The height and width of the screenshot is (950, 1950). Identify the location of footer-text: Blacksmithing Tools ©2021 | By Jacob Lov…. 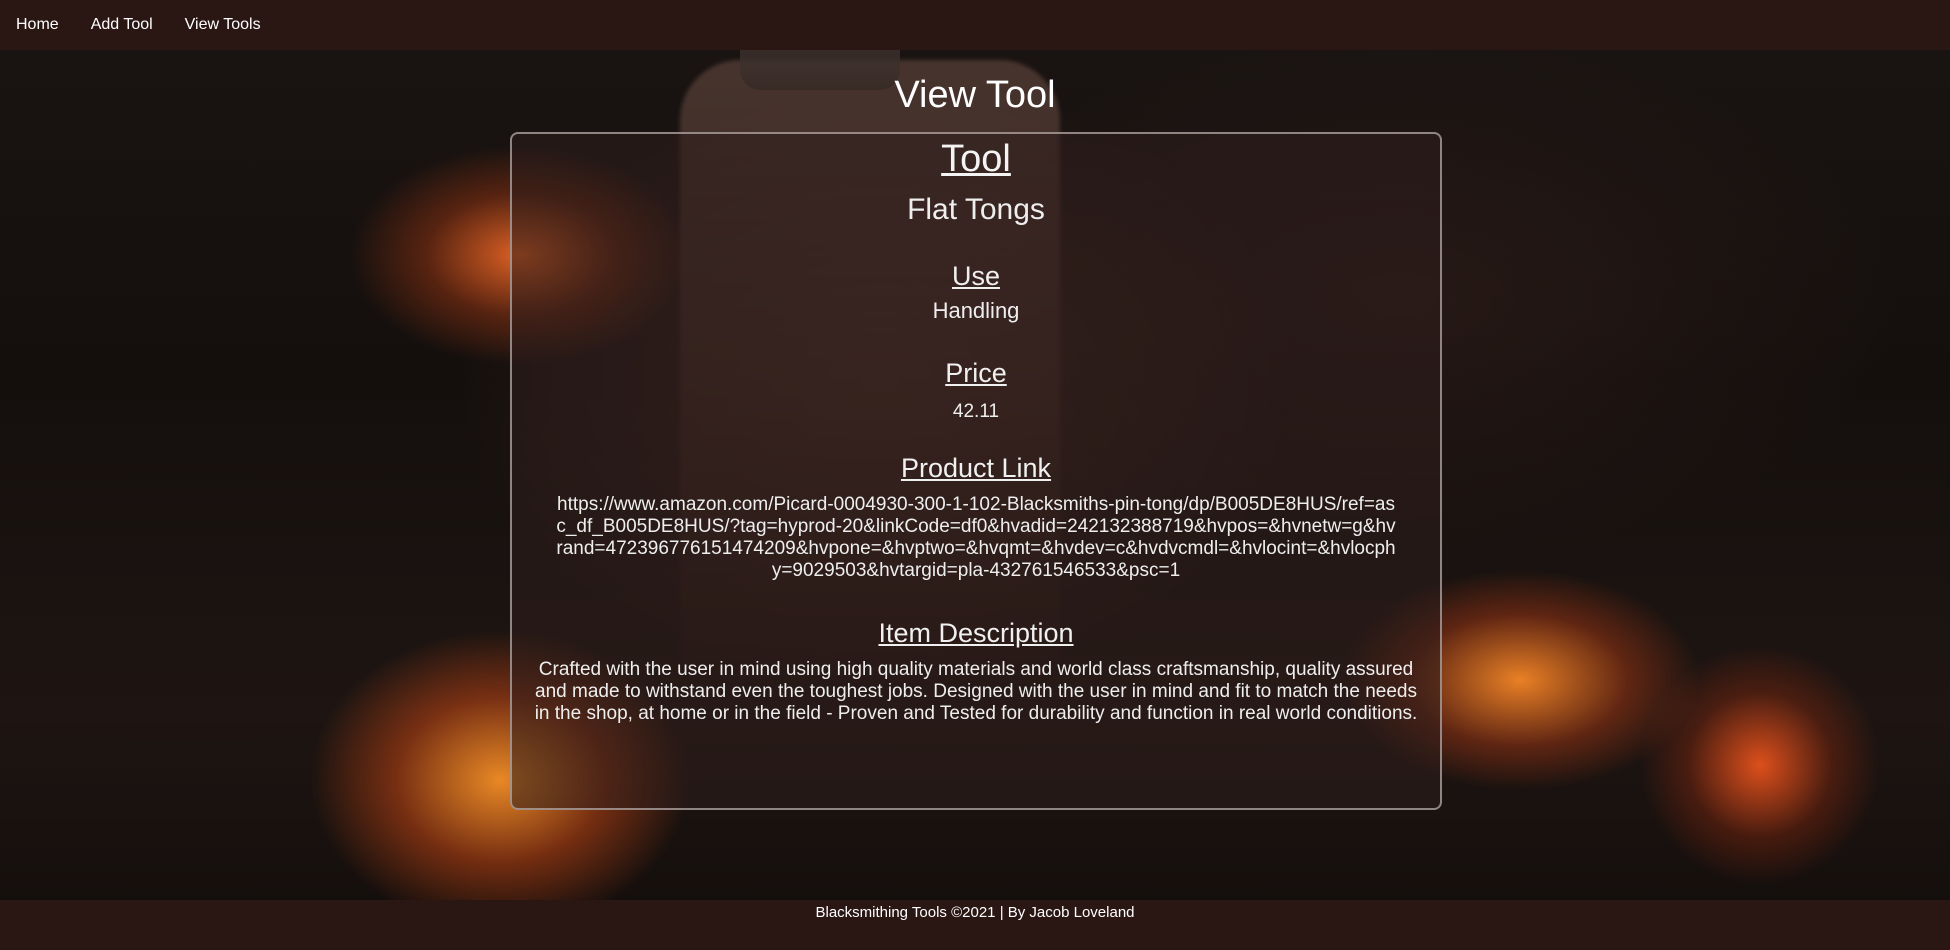
(975, 912).